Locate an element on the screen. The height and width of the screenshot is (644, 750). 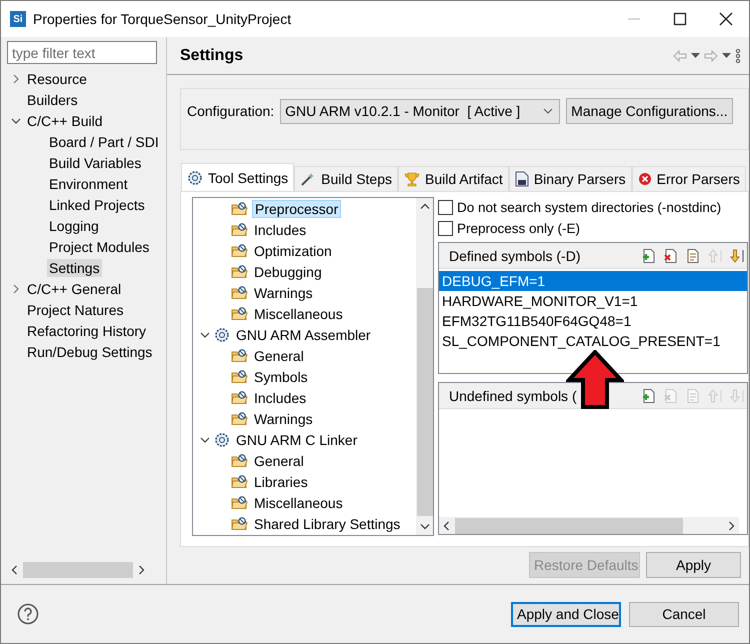
edit-icon is located at coordinates (693, 256).